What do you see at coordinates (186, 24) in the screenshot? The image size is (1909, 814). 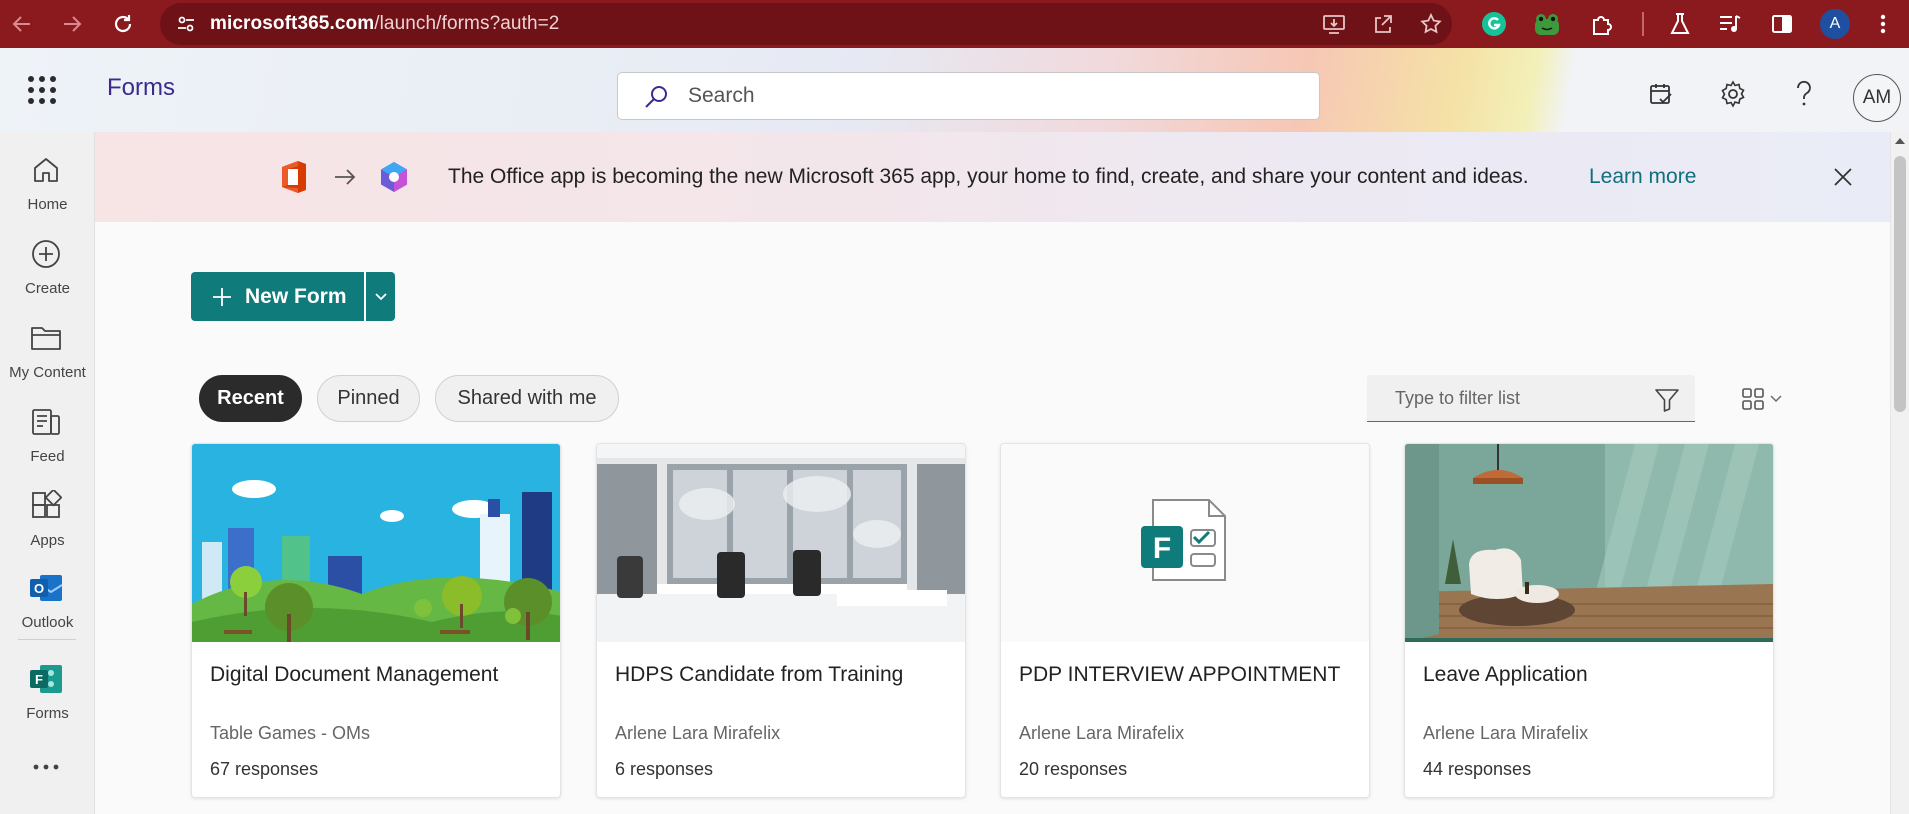 I see `site-info-icon` at bounding box center [186, 24].